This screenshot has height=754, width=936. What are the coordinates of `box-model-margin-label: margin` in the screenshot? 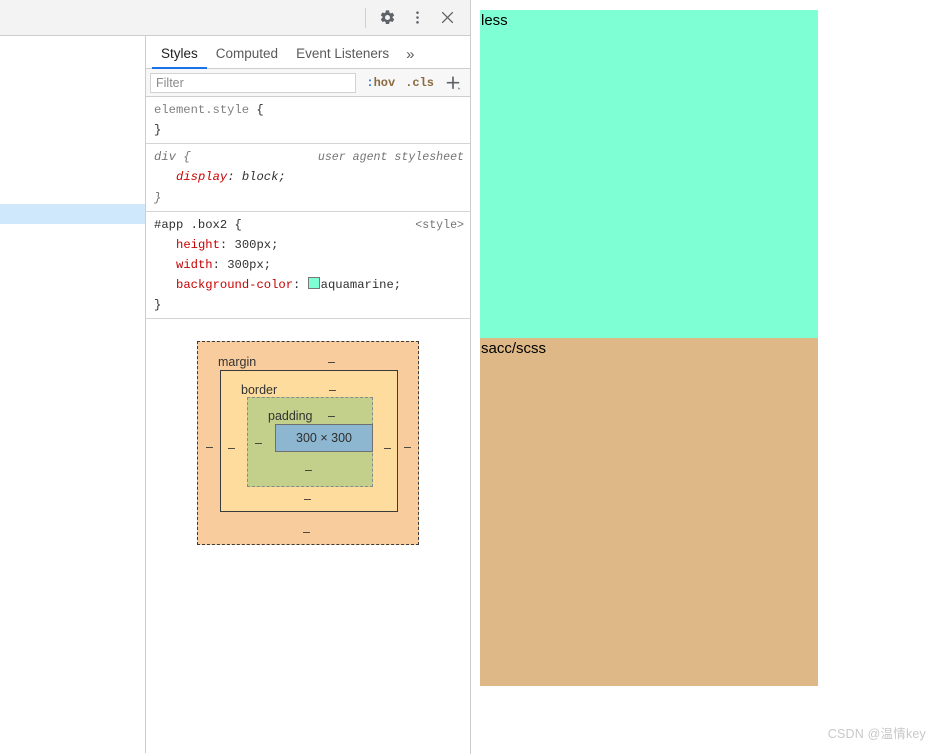 It's located at (237, 362).